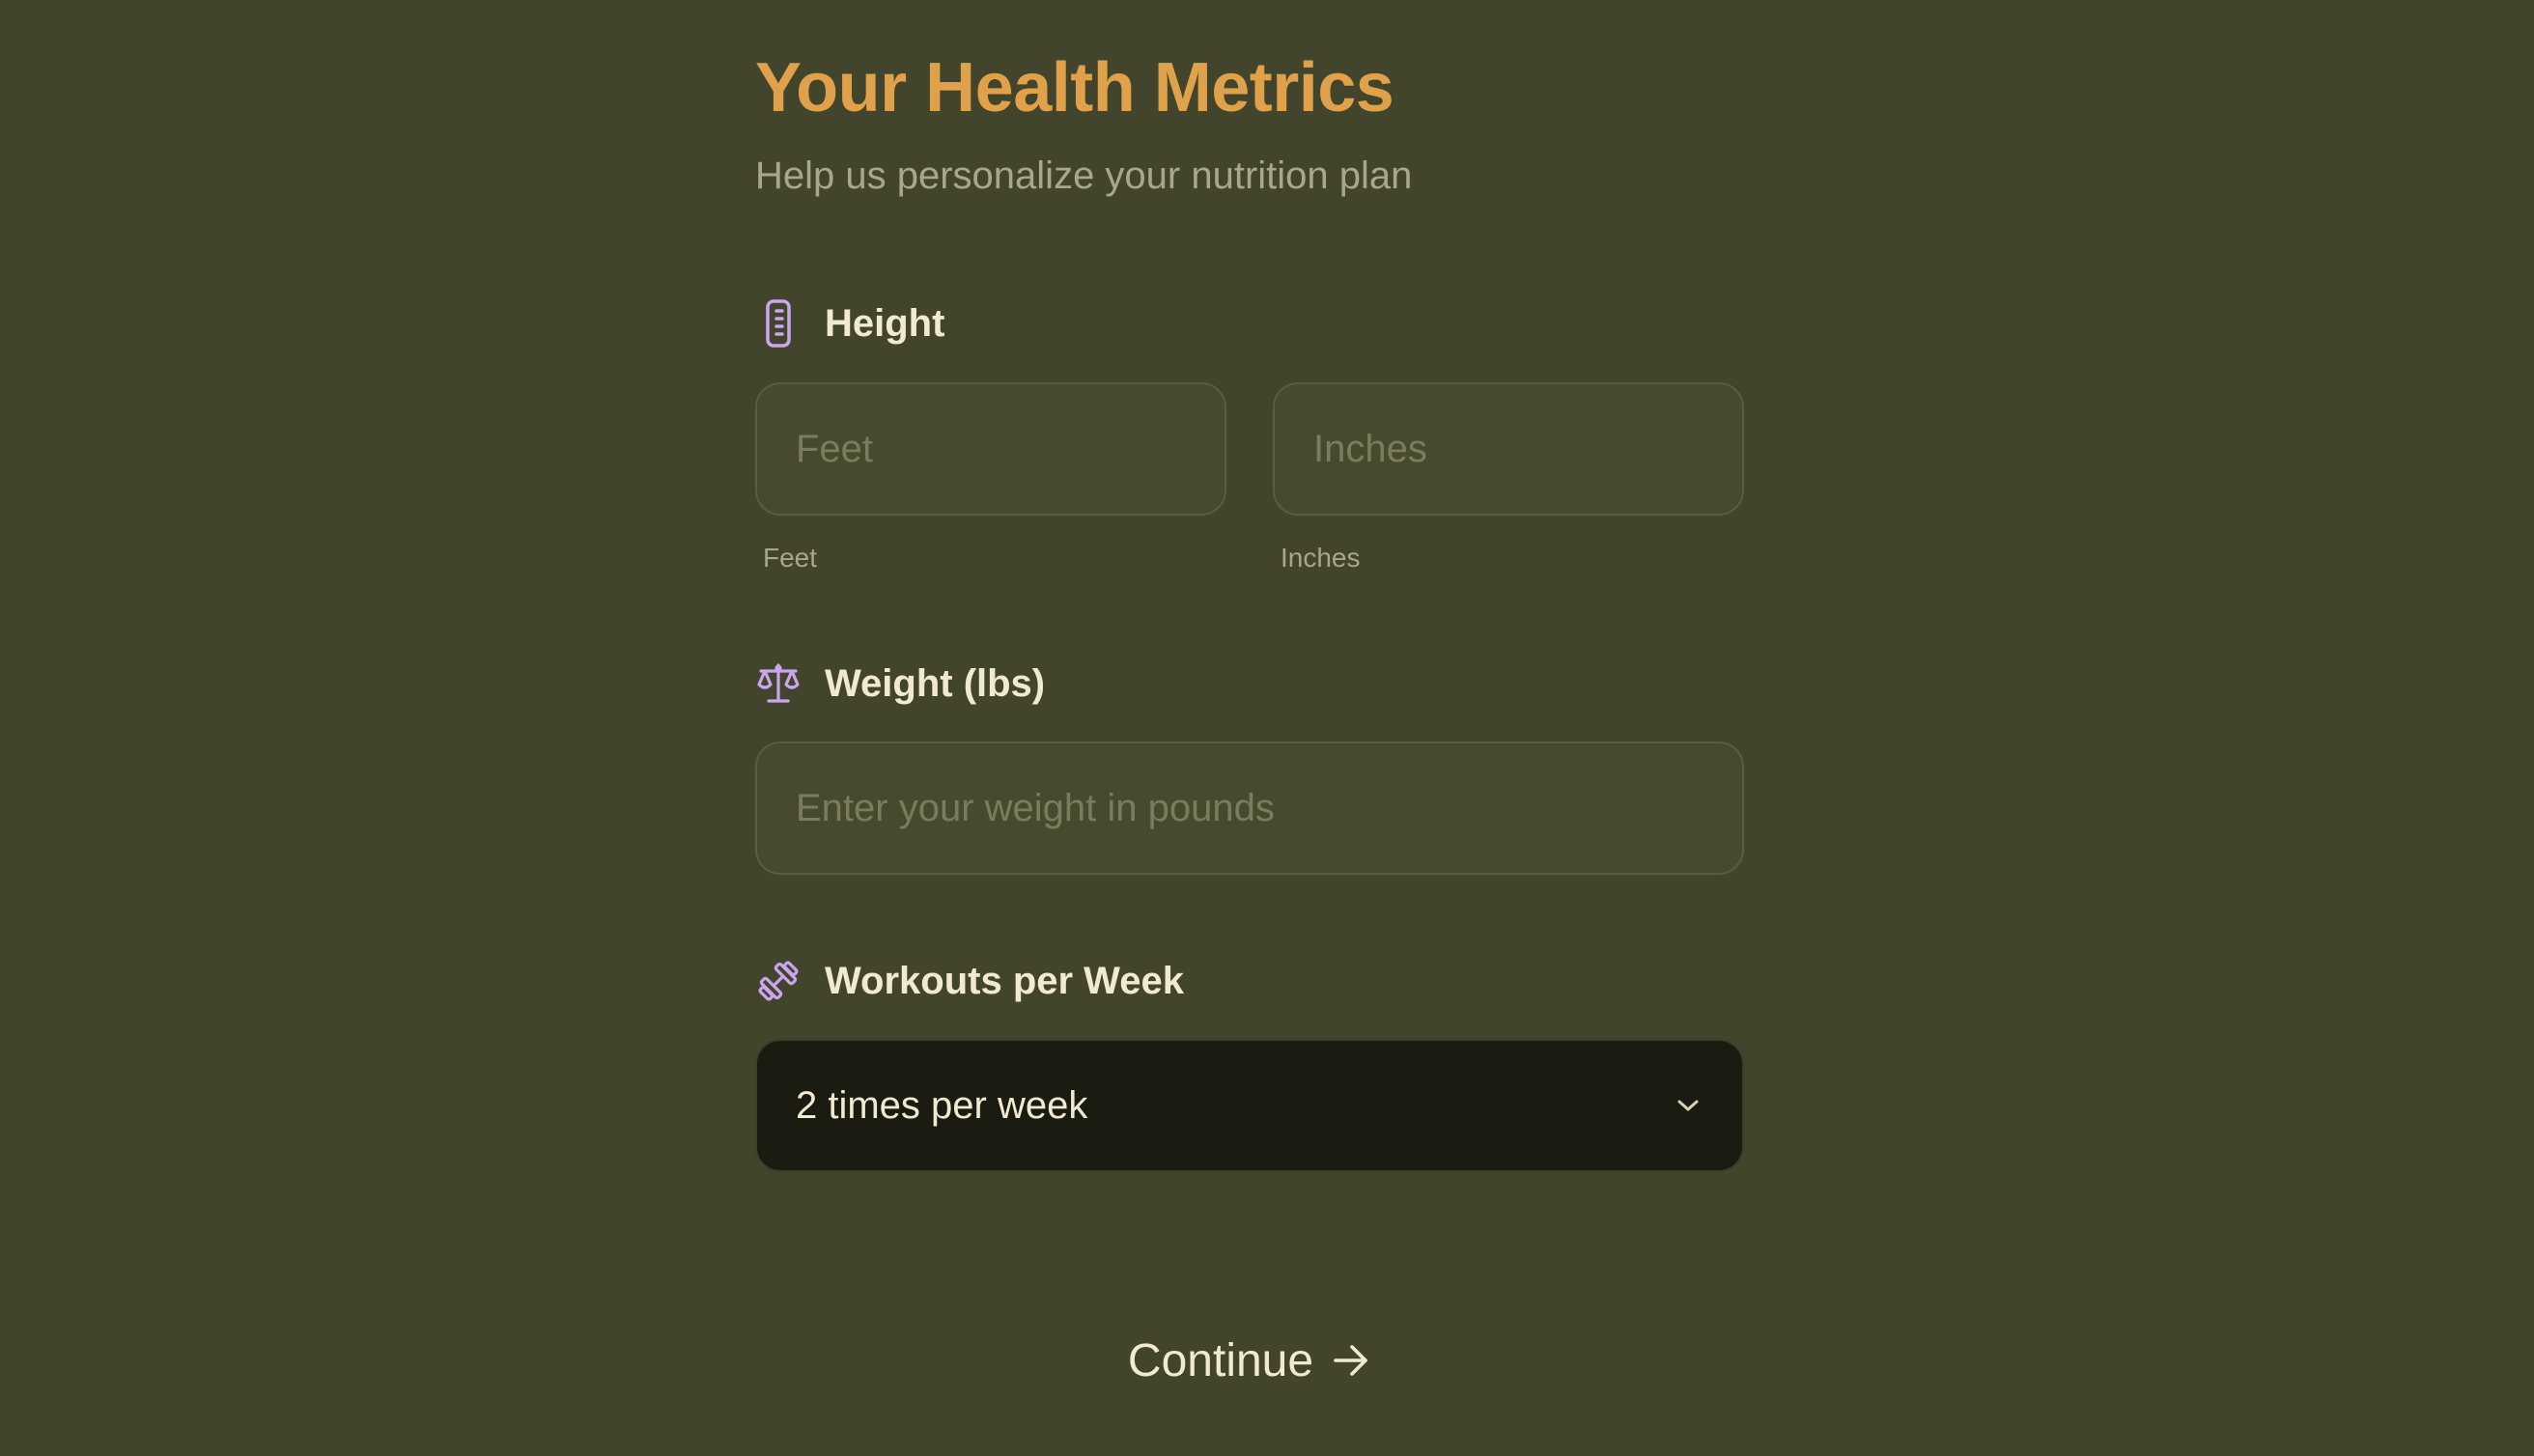 This screenshot has height=1456, width=2534. I want to click on workouts-select: 2 times per week, so click(1249, 1105).